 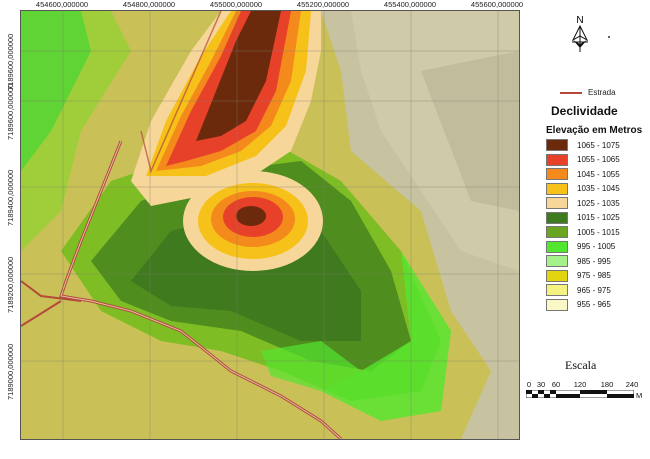 What do you see at coordinates (632, 384) in the screenshot?
I see `scale-number: 240` at bounding box center [632, 384].